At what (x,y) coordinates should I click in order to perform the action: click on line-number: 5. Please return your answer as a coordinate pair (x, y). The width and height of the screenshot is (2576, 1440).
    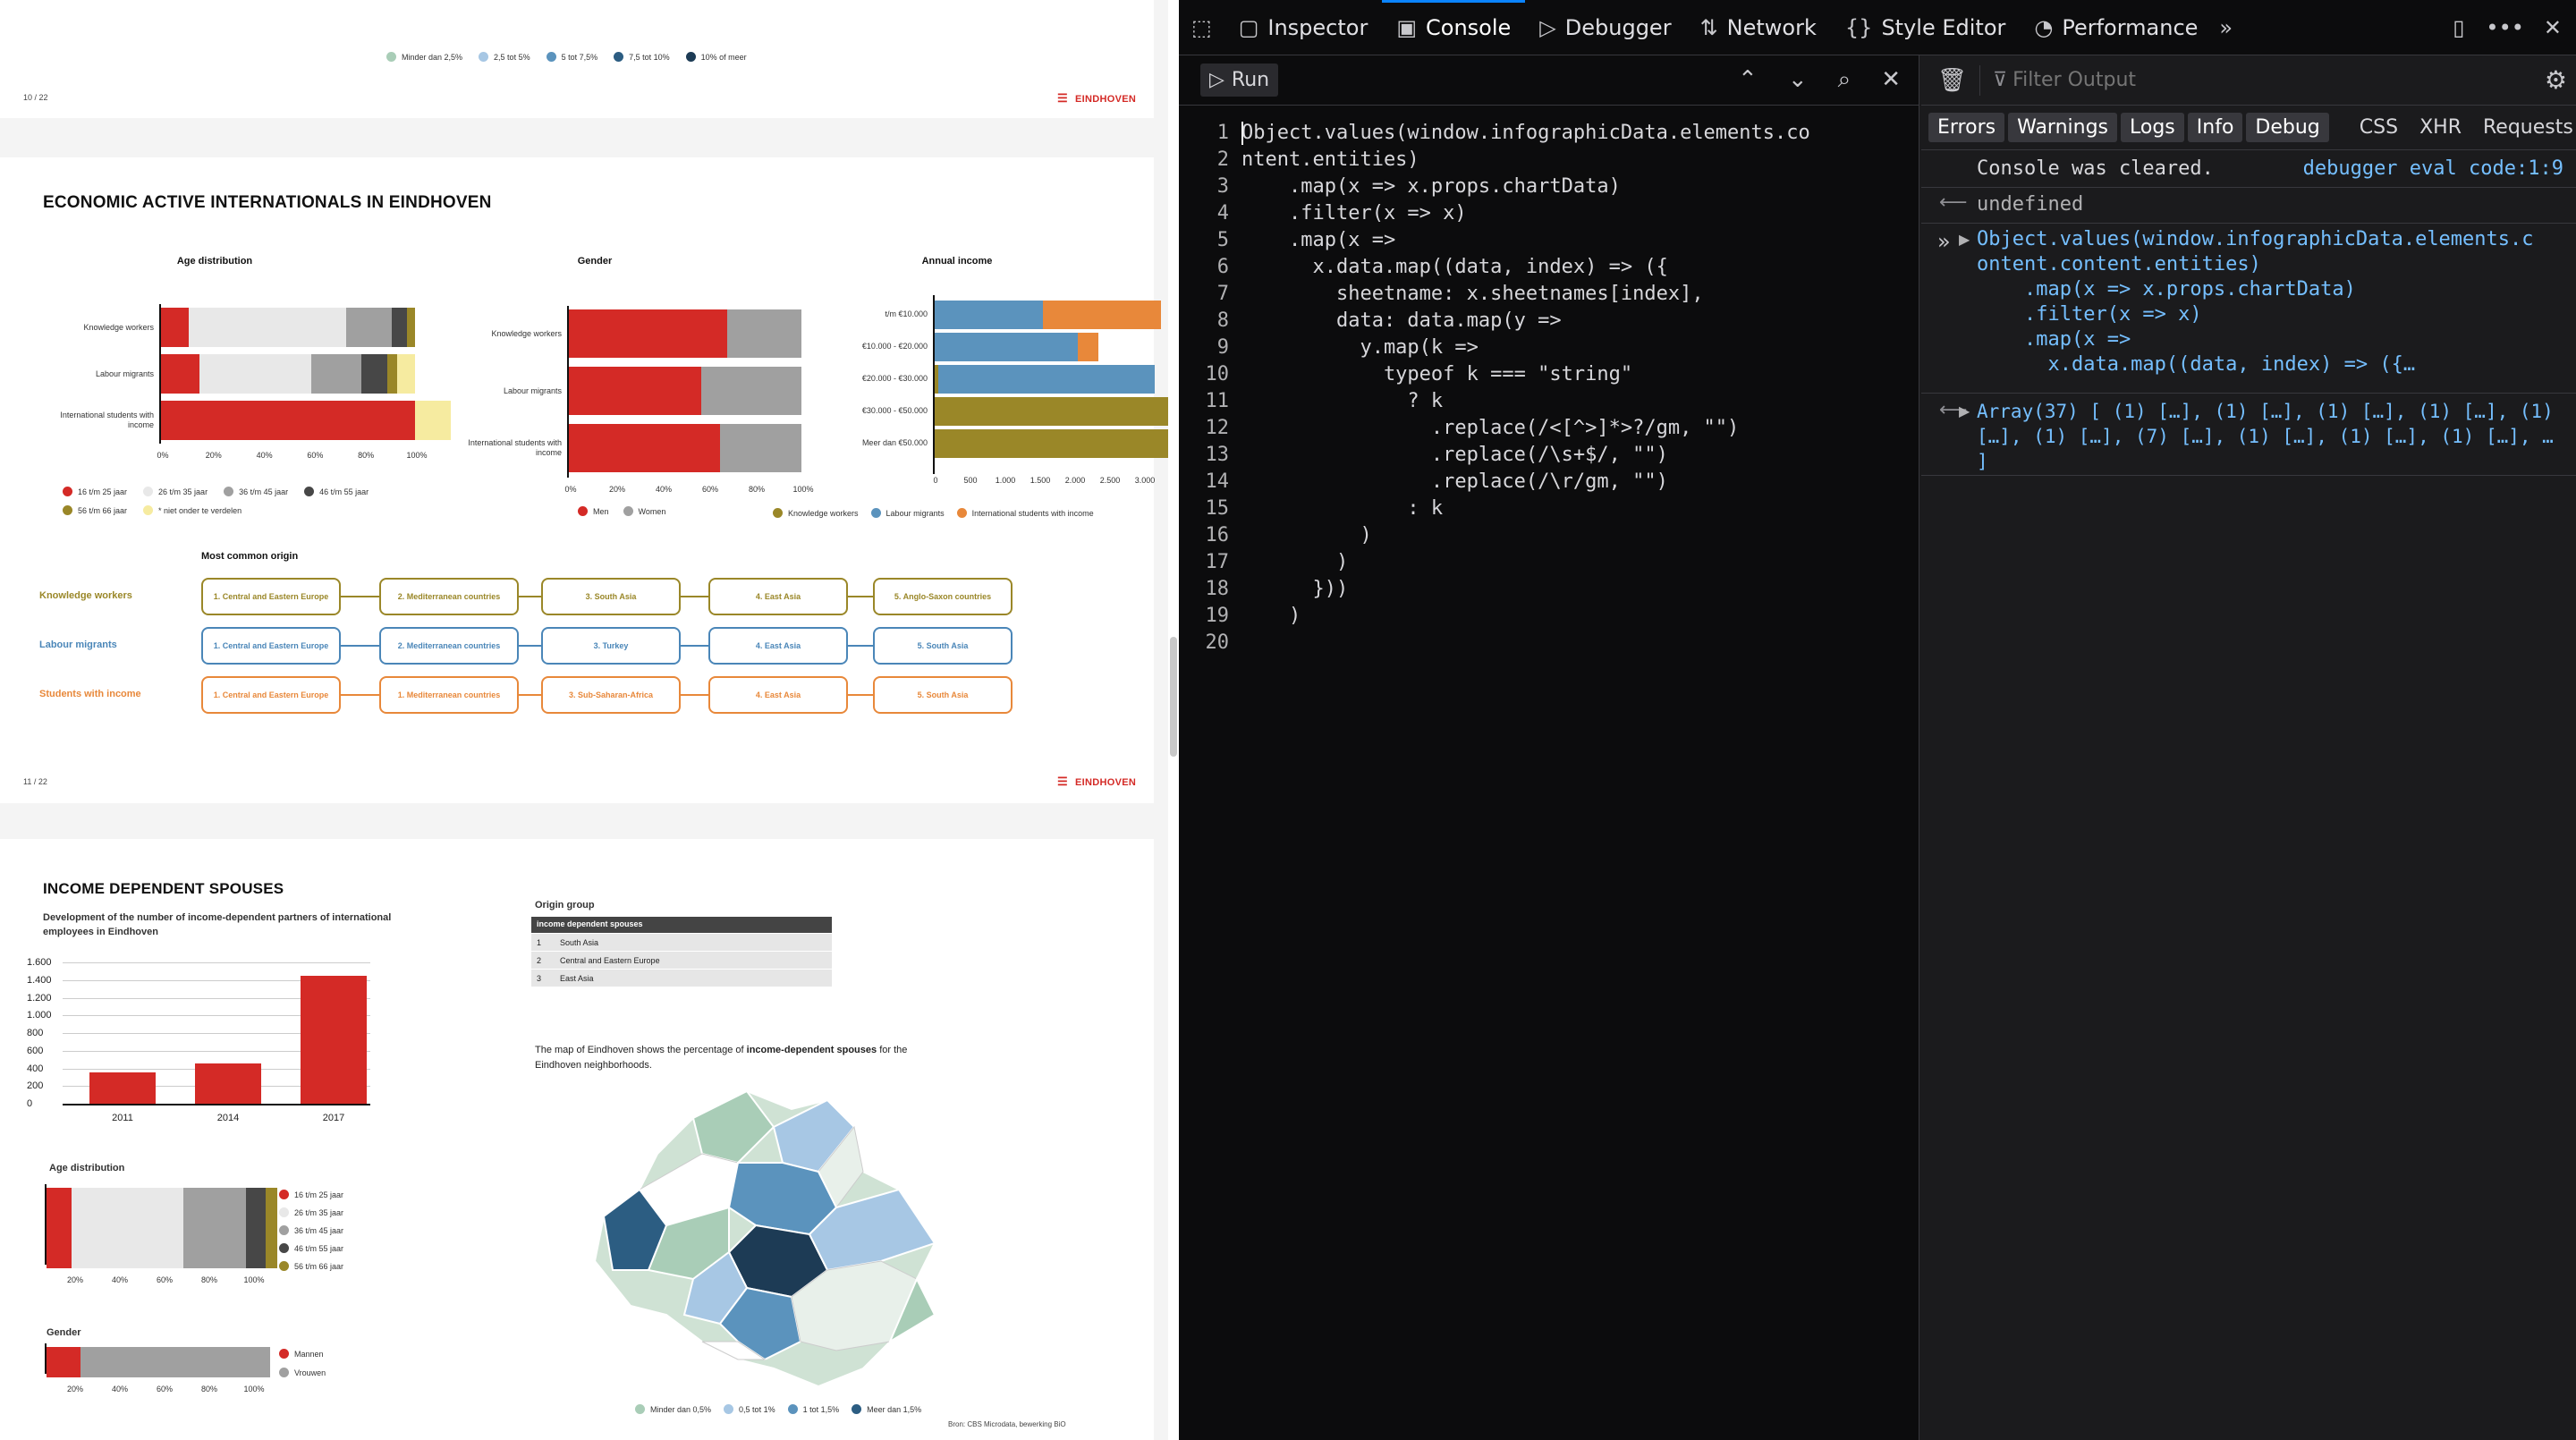
    Looking at the image, I should click on (1222, 240).